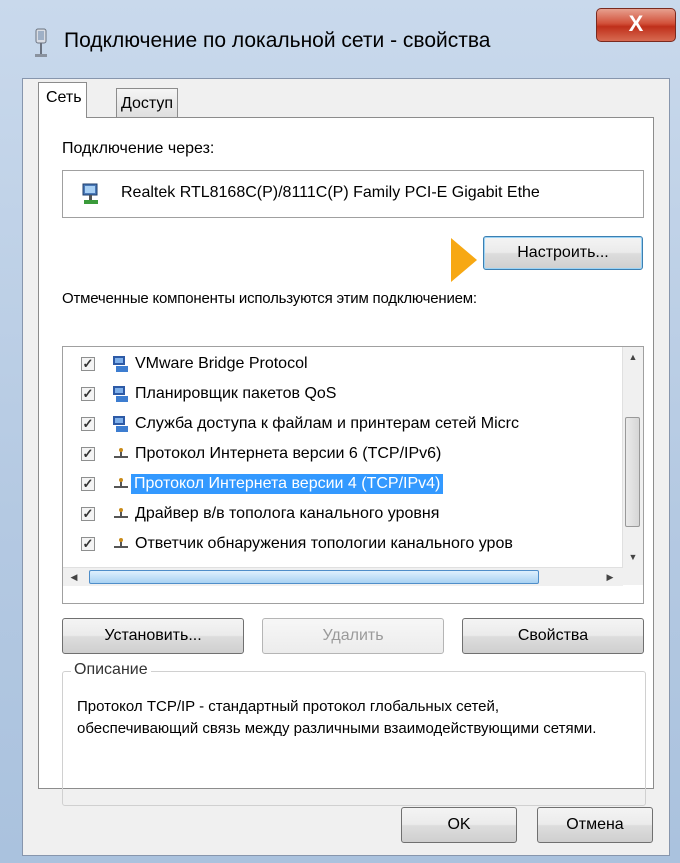 The height and width of the screenshot is (863, 680). Describe the element at coordinates (236, 393) in the screenshot. I see `component-label: Планировщик пакетов QoS` at that location.